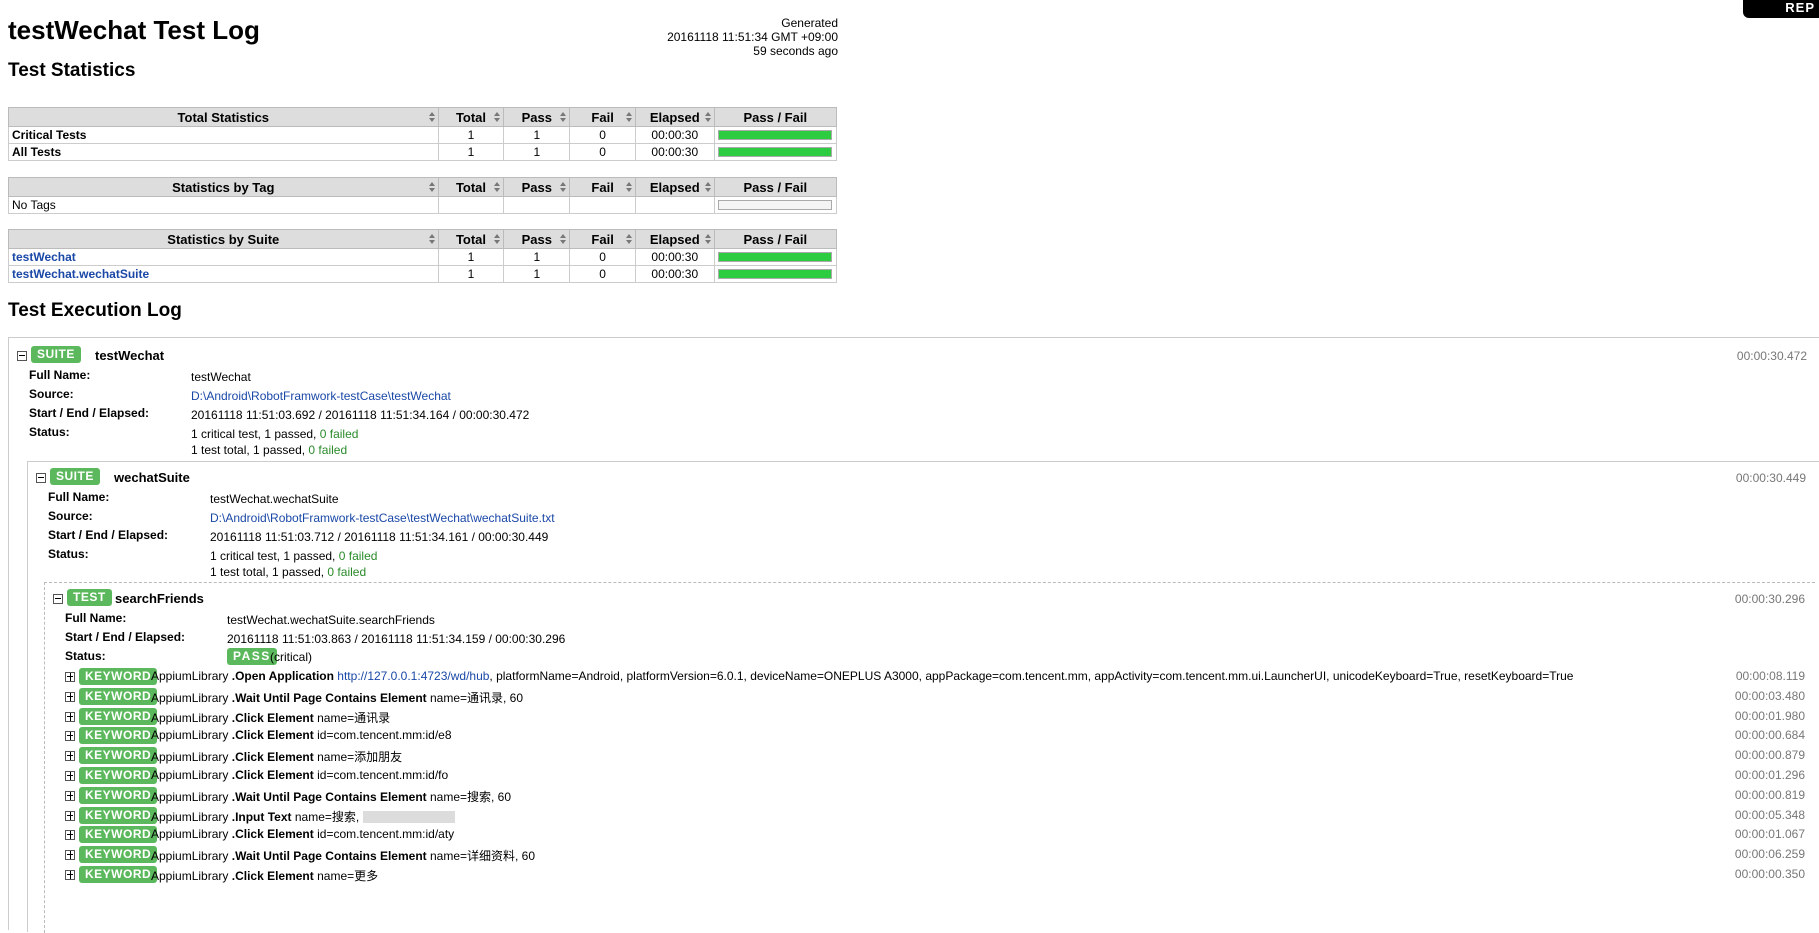 This screenshot has width=1819, height=933. Describe the element at coordinates (125, 637) in the screenshot. I see `meta-key-times: Start / End / Elapsed:` at that location.